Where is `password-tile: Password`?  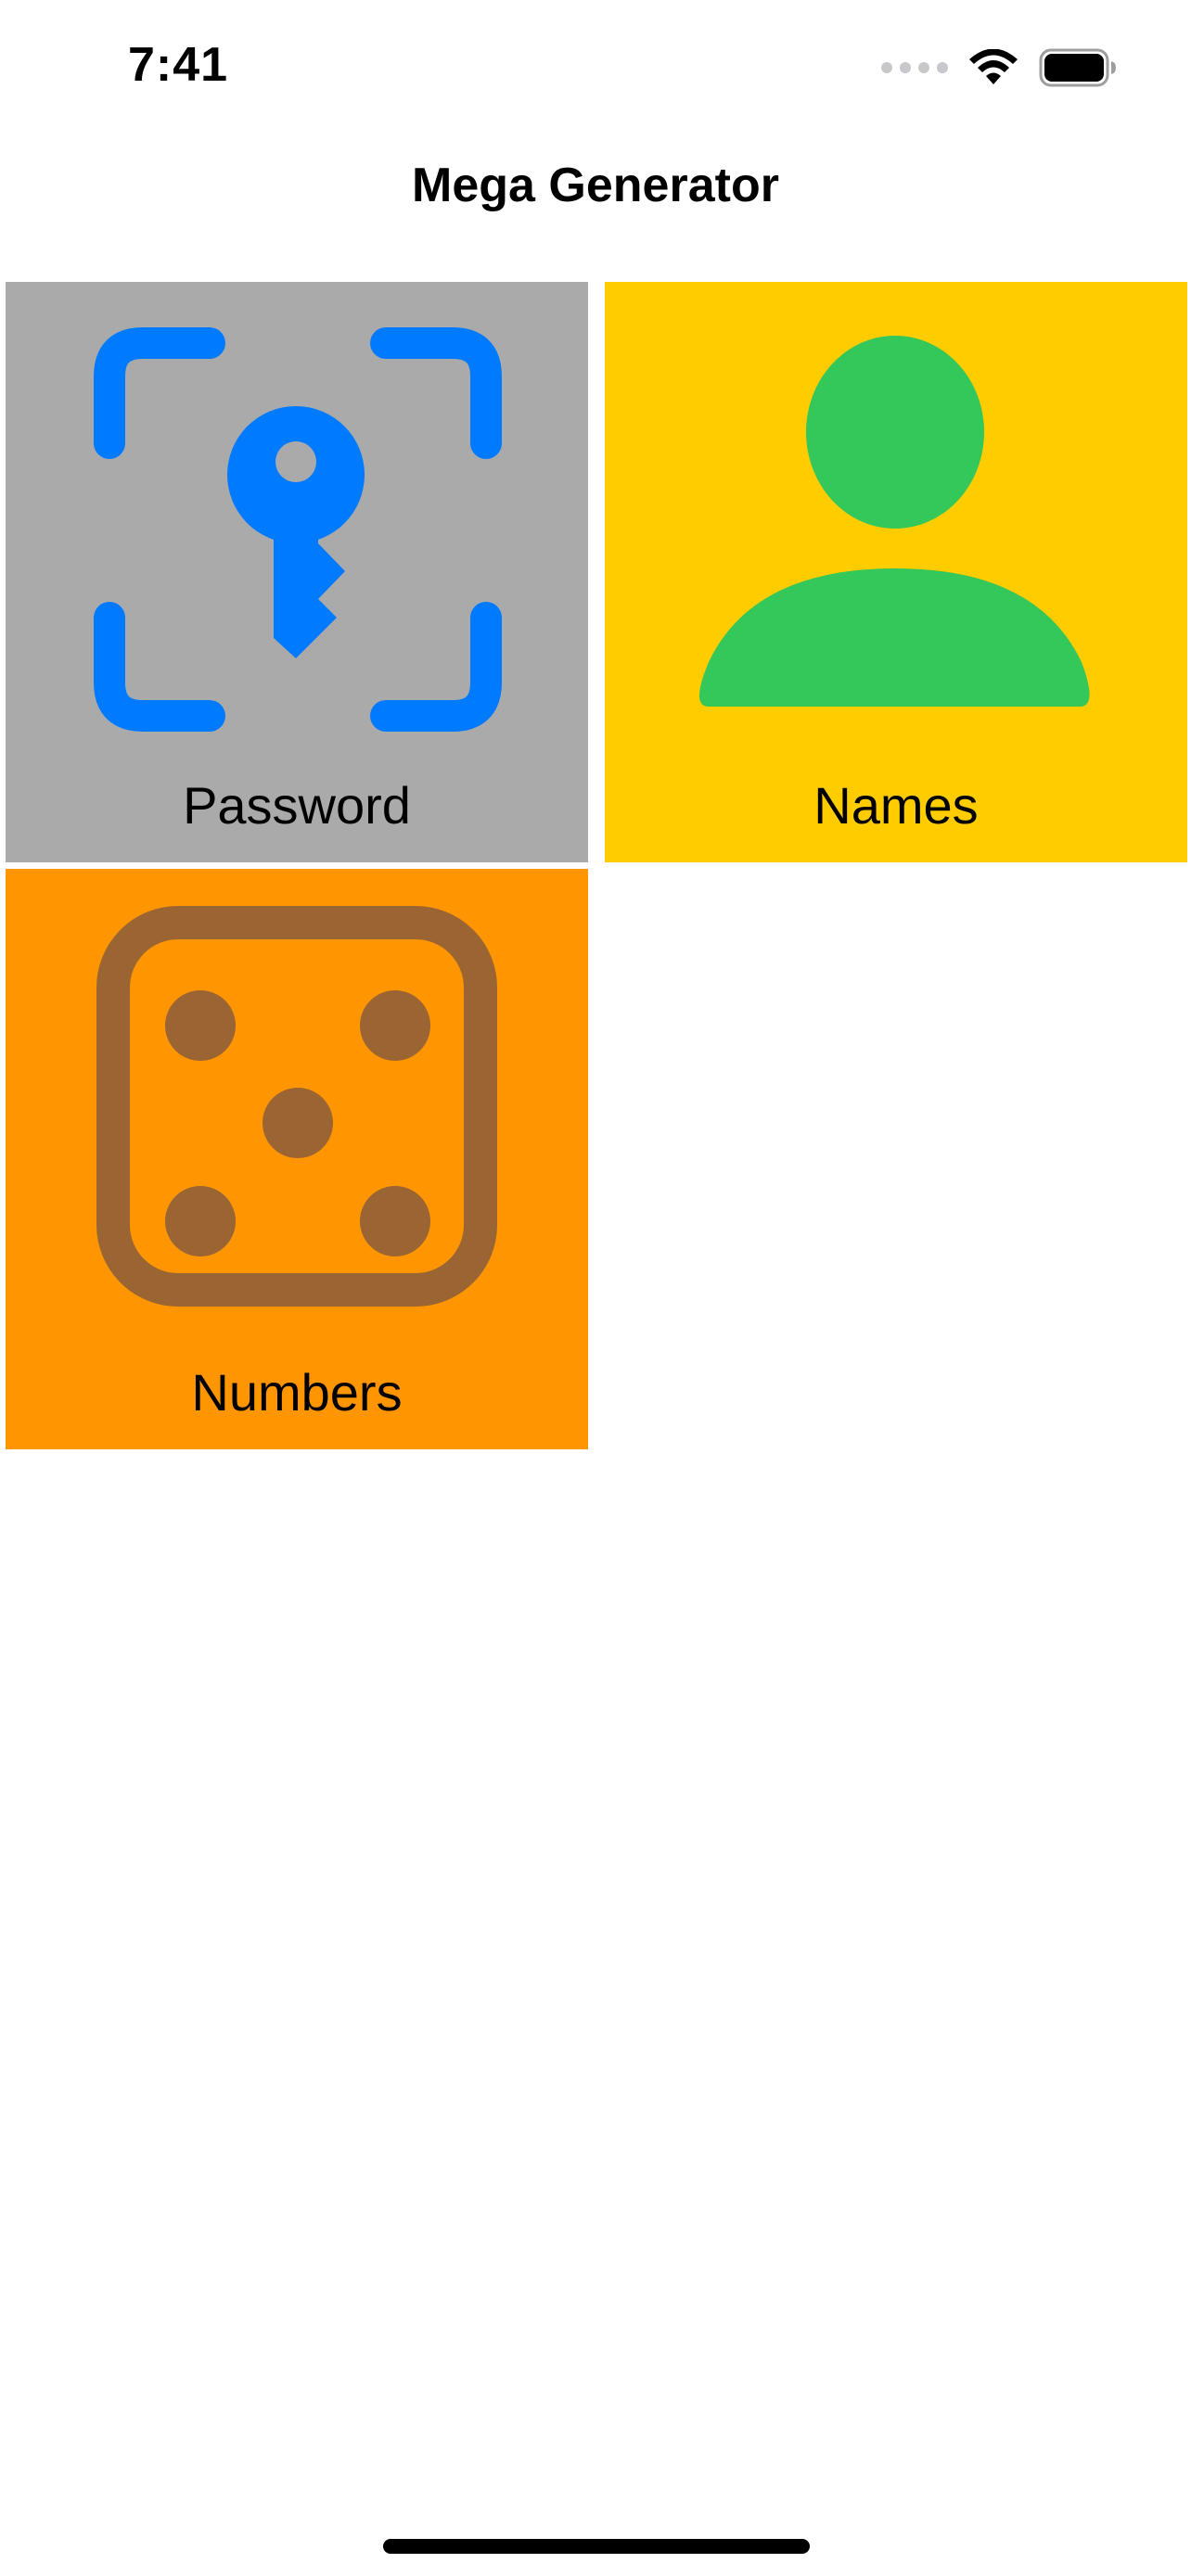
password-tile: Password is located at coordinates (297, 572).